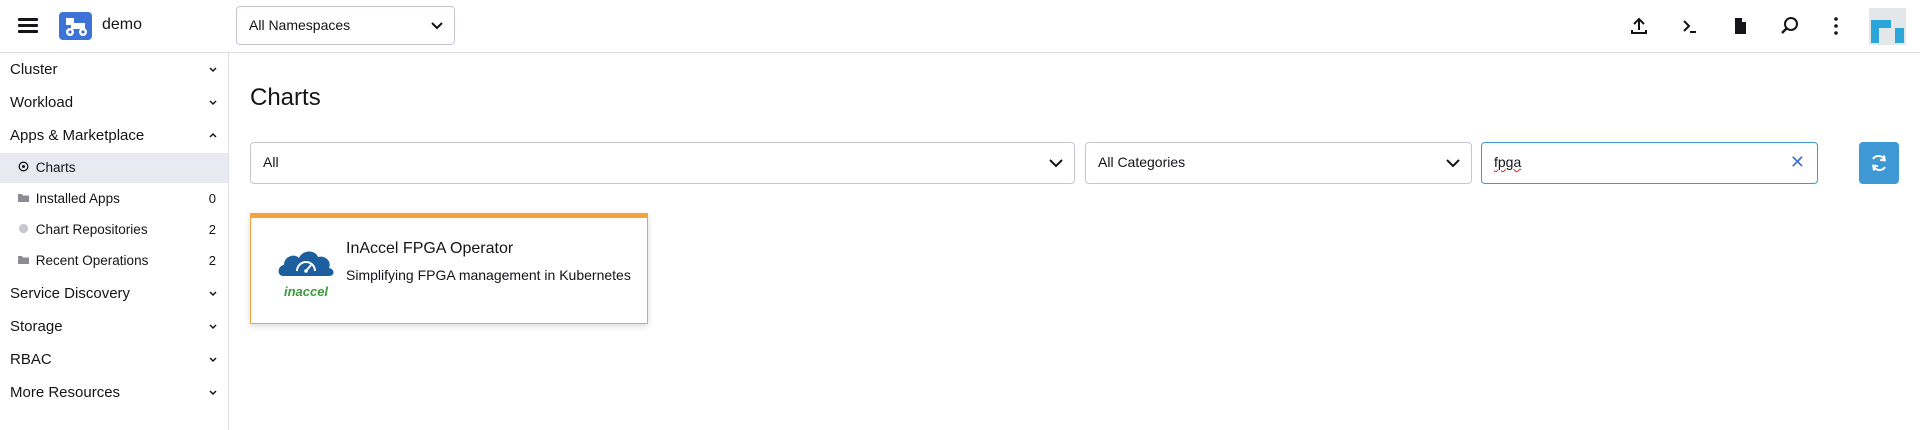 This screenshot has height=430, width=1920. Describe the element at coordinates (36, 326) in the screenshot. I see `sidebar-group-label: Storage` at that location.